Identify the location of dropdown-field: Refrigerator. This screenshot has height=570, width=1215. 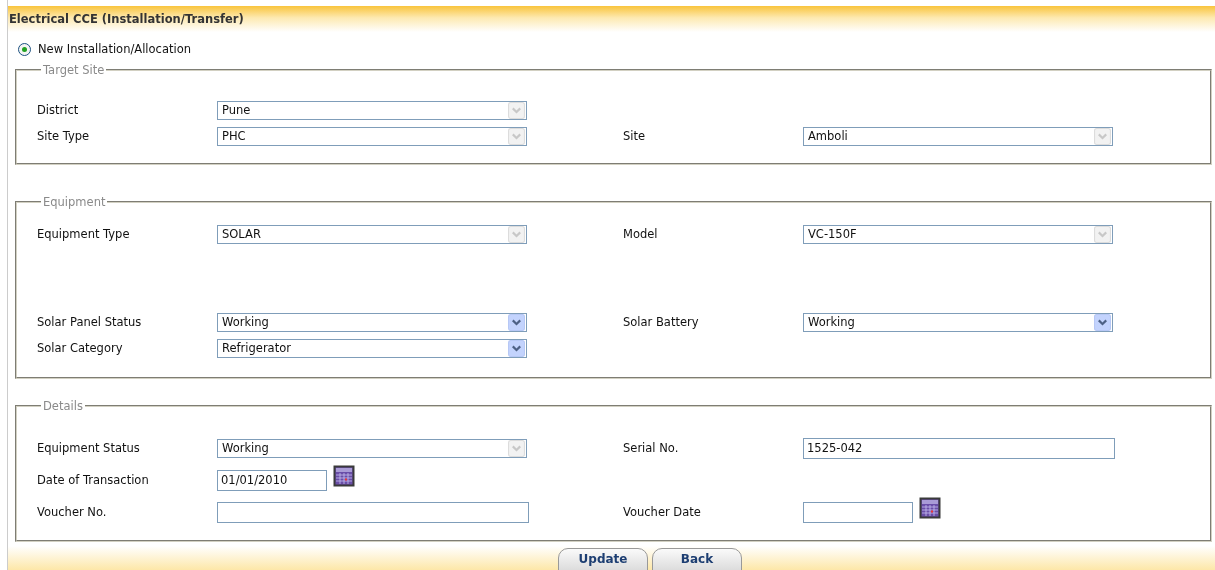
(372, 348).